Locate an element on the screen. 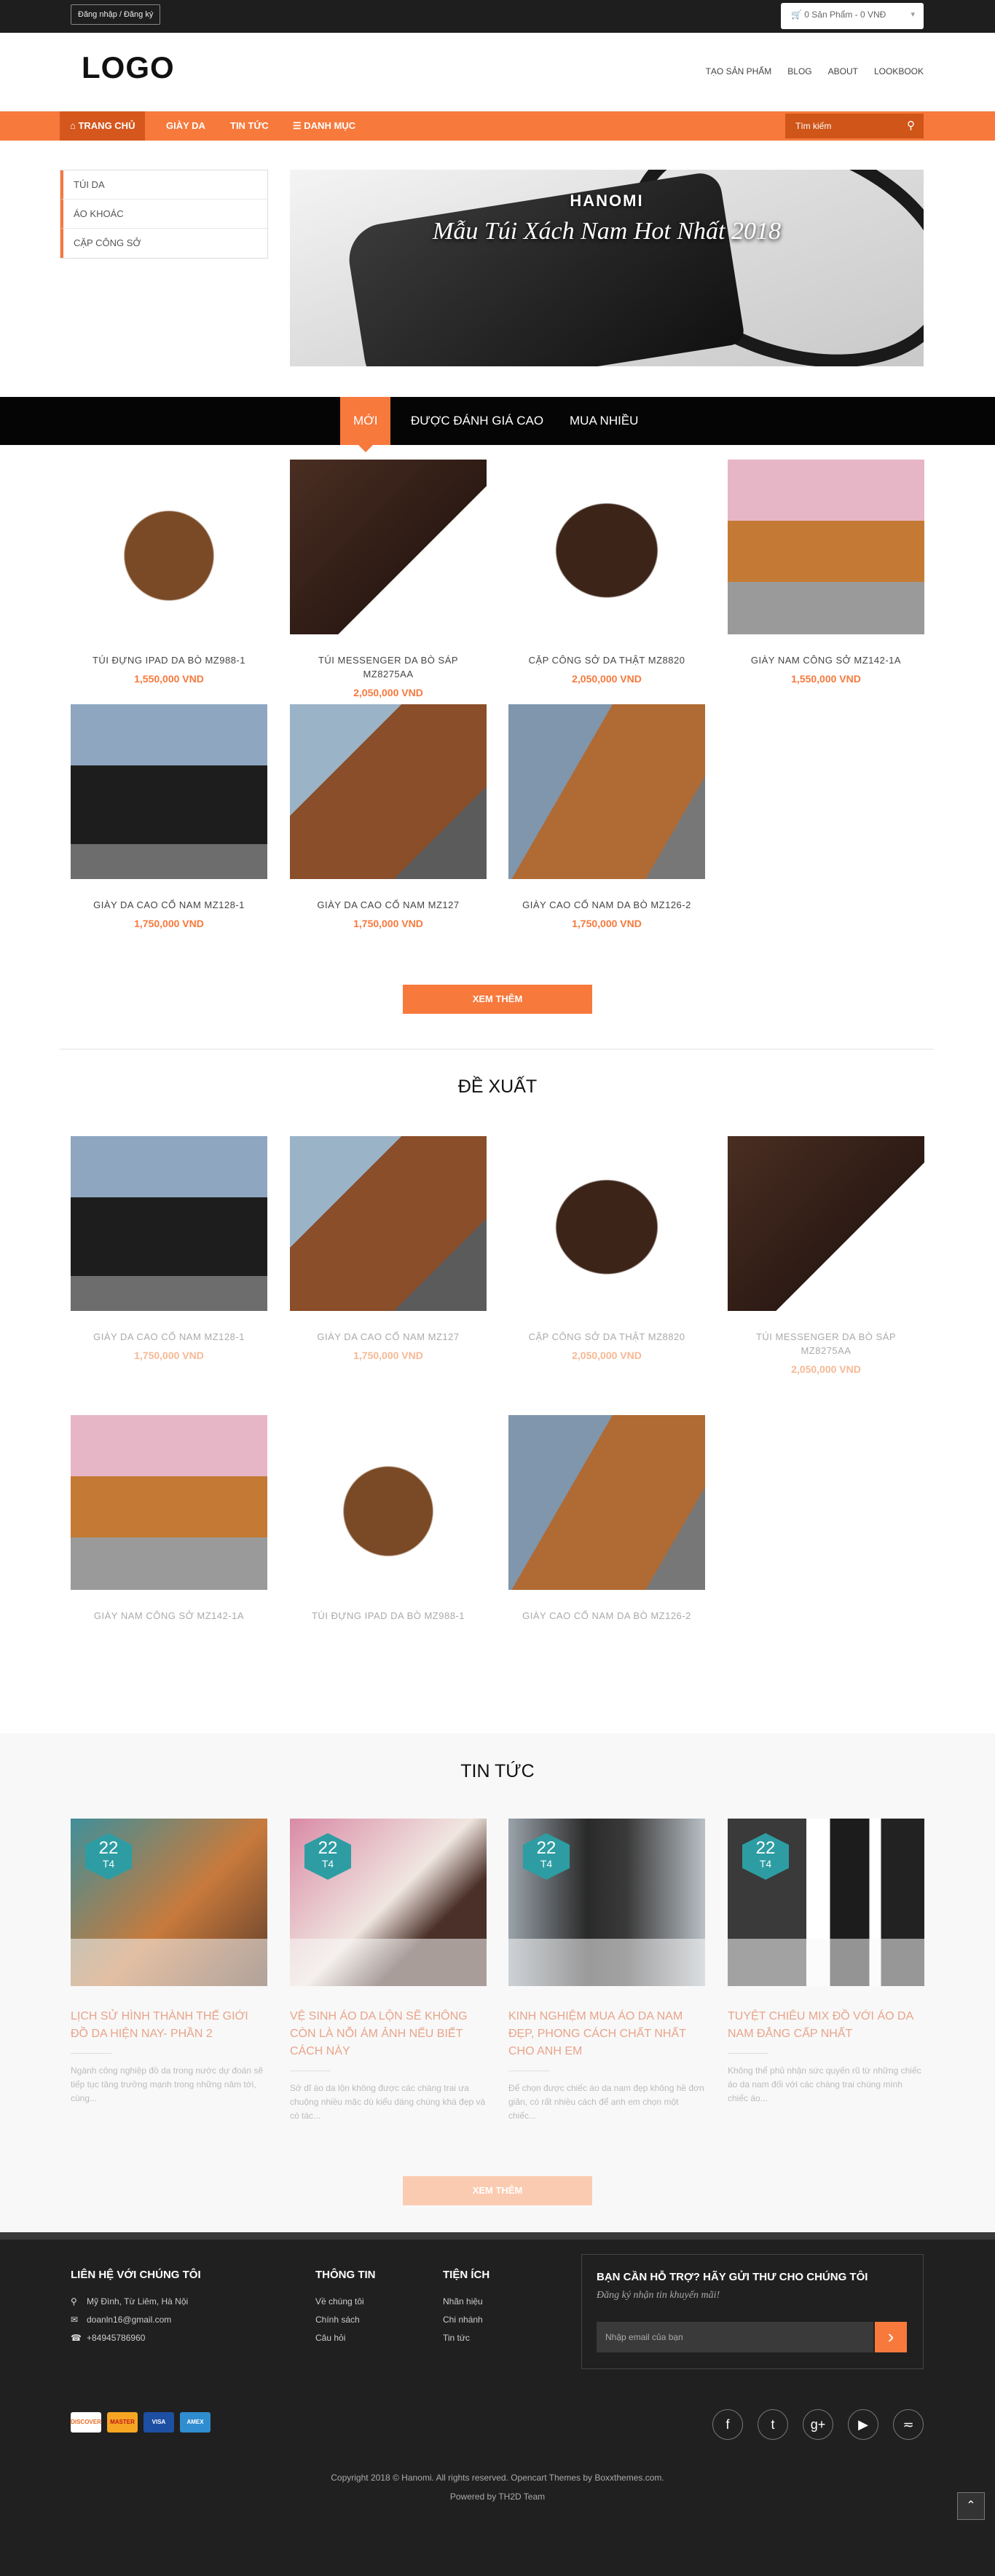  rss-icon: ≂ is located at coordinates (908, 2424).